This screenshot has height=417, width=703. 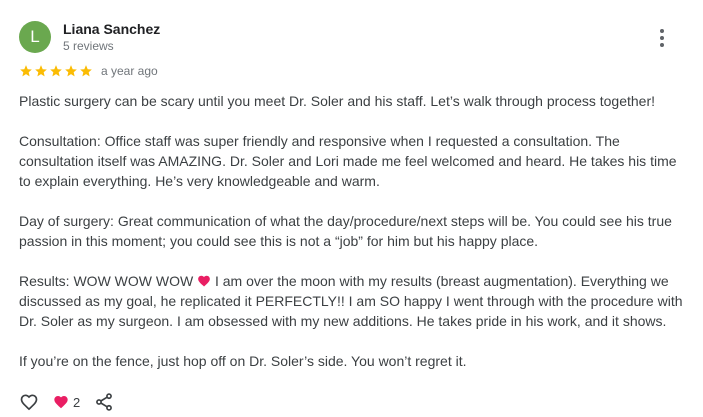 I want to click on avatar: L, so click(x=35, y=37).